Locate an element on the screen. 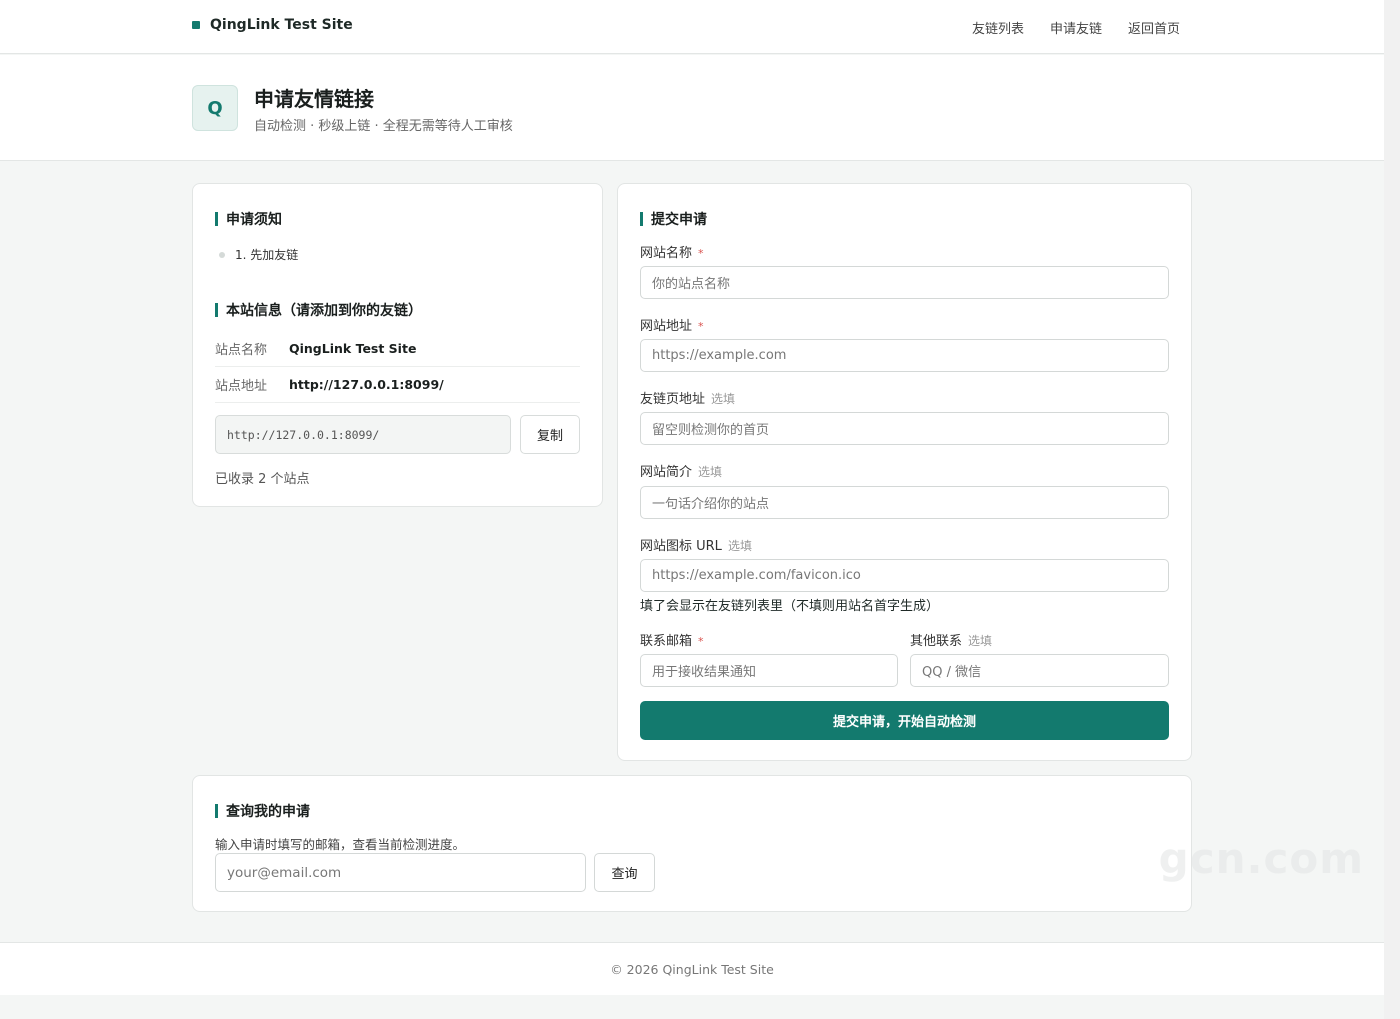  nav-link-friend-list: 友链列表 is located at coordinates (998, 27).